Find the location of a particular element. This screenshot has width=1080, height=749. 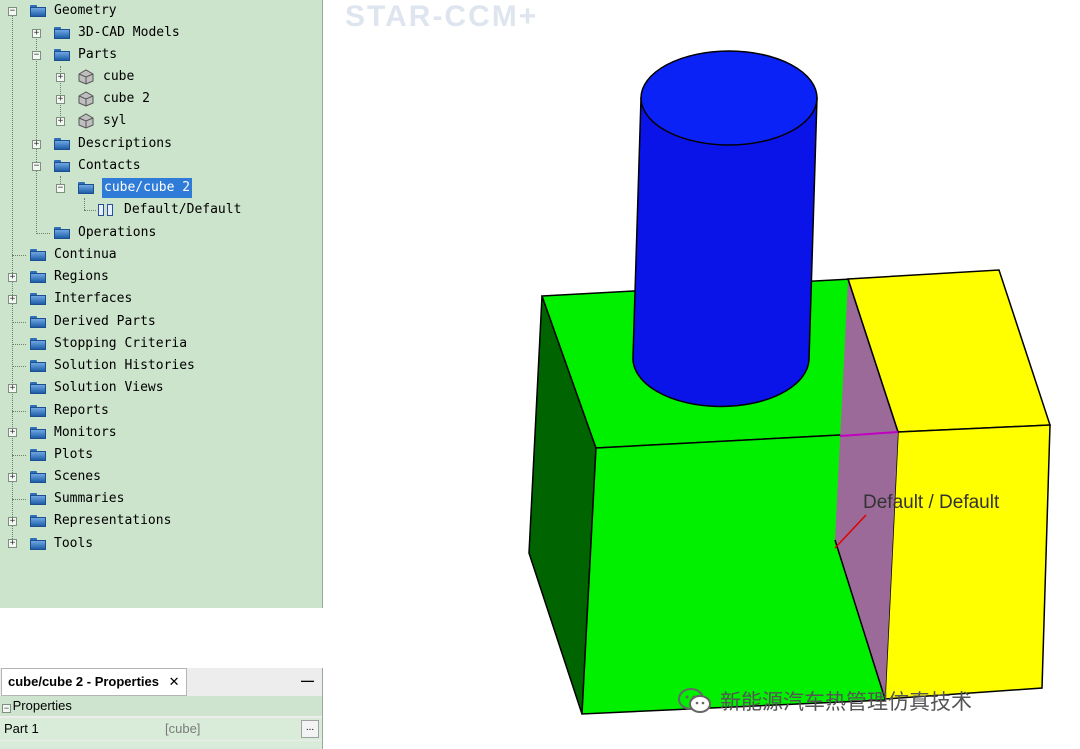

tree-item-continua: Continua is located at coordinates (73, 255).